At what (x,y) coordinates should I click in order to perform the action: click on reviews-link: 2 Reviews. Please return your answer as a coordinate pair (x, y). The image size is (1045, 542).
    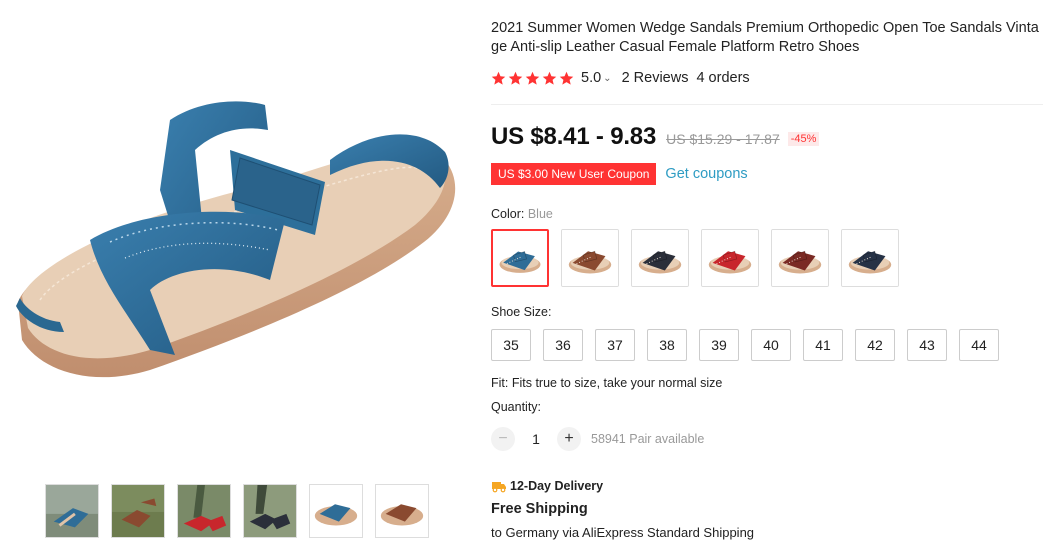
    Looking at the image, I should click on (655, 78).